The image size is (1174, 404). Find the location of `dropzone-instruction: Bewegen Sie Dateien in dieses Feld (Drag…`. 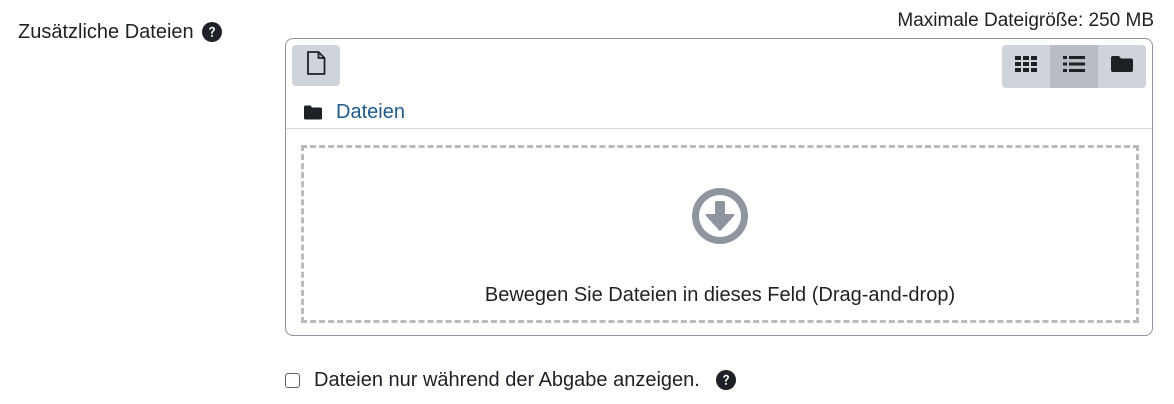

dropzone-instruction: Bewegen Sie Dateien in dieses Feld (Drag… is located at coordinates (720, 295).